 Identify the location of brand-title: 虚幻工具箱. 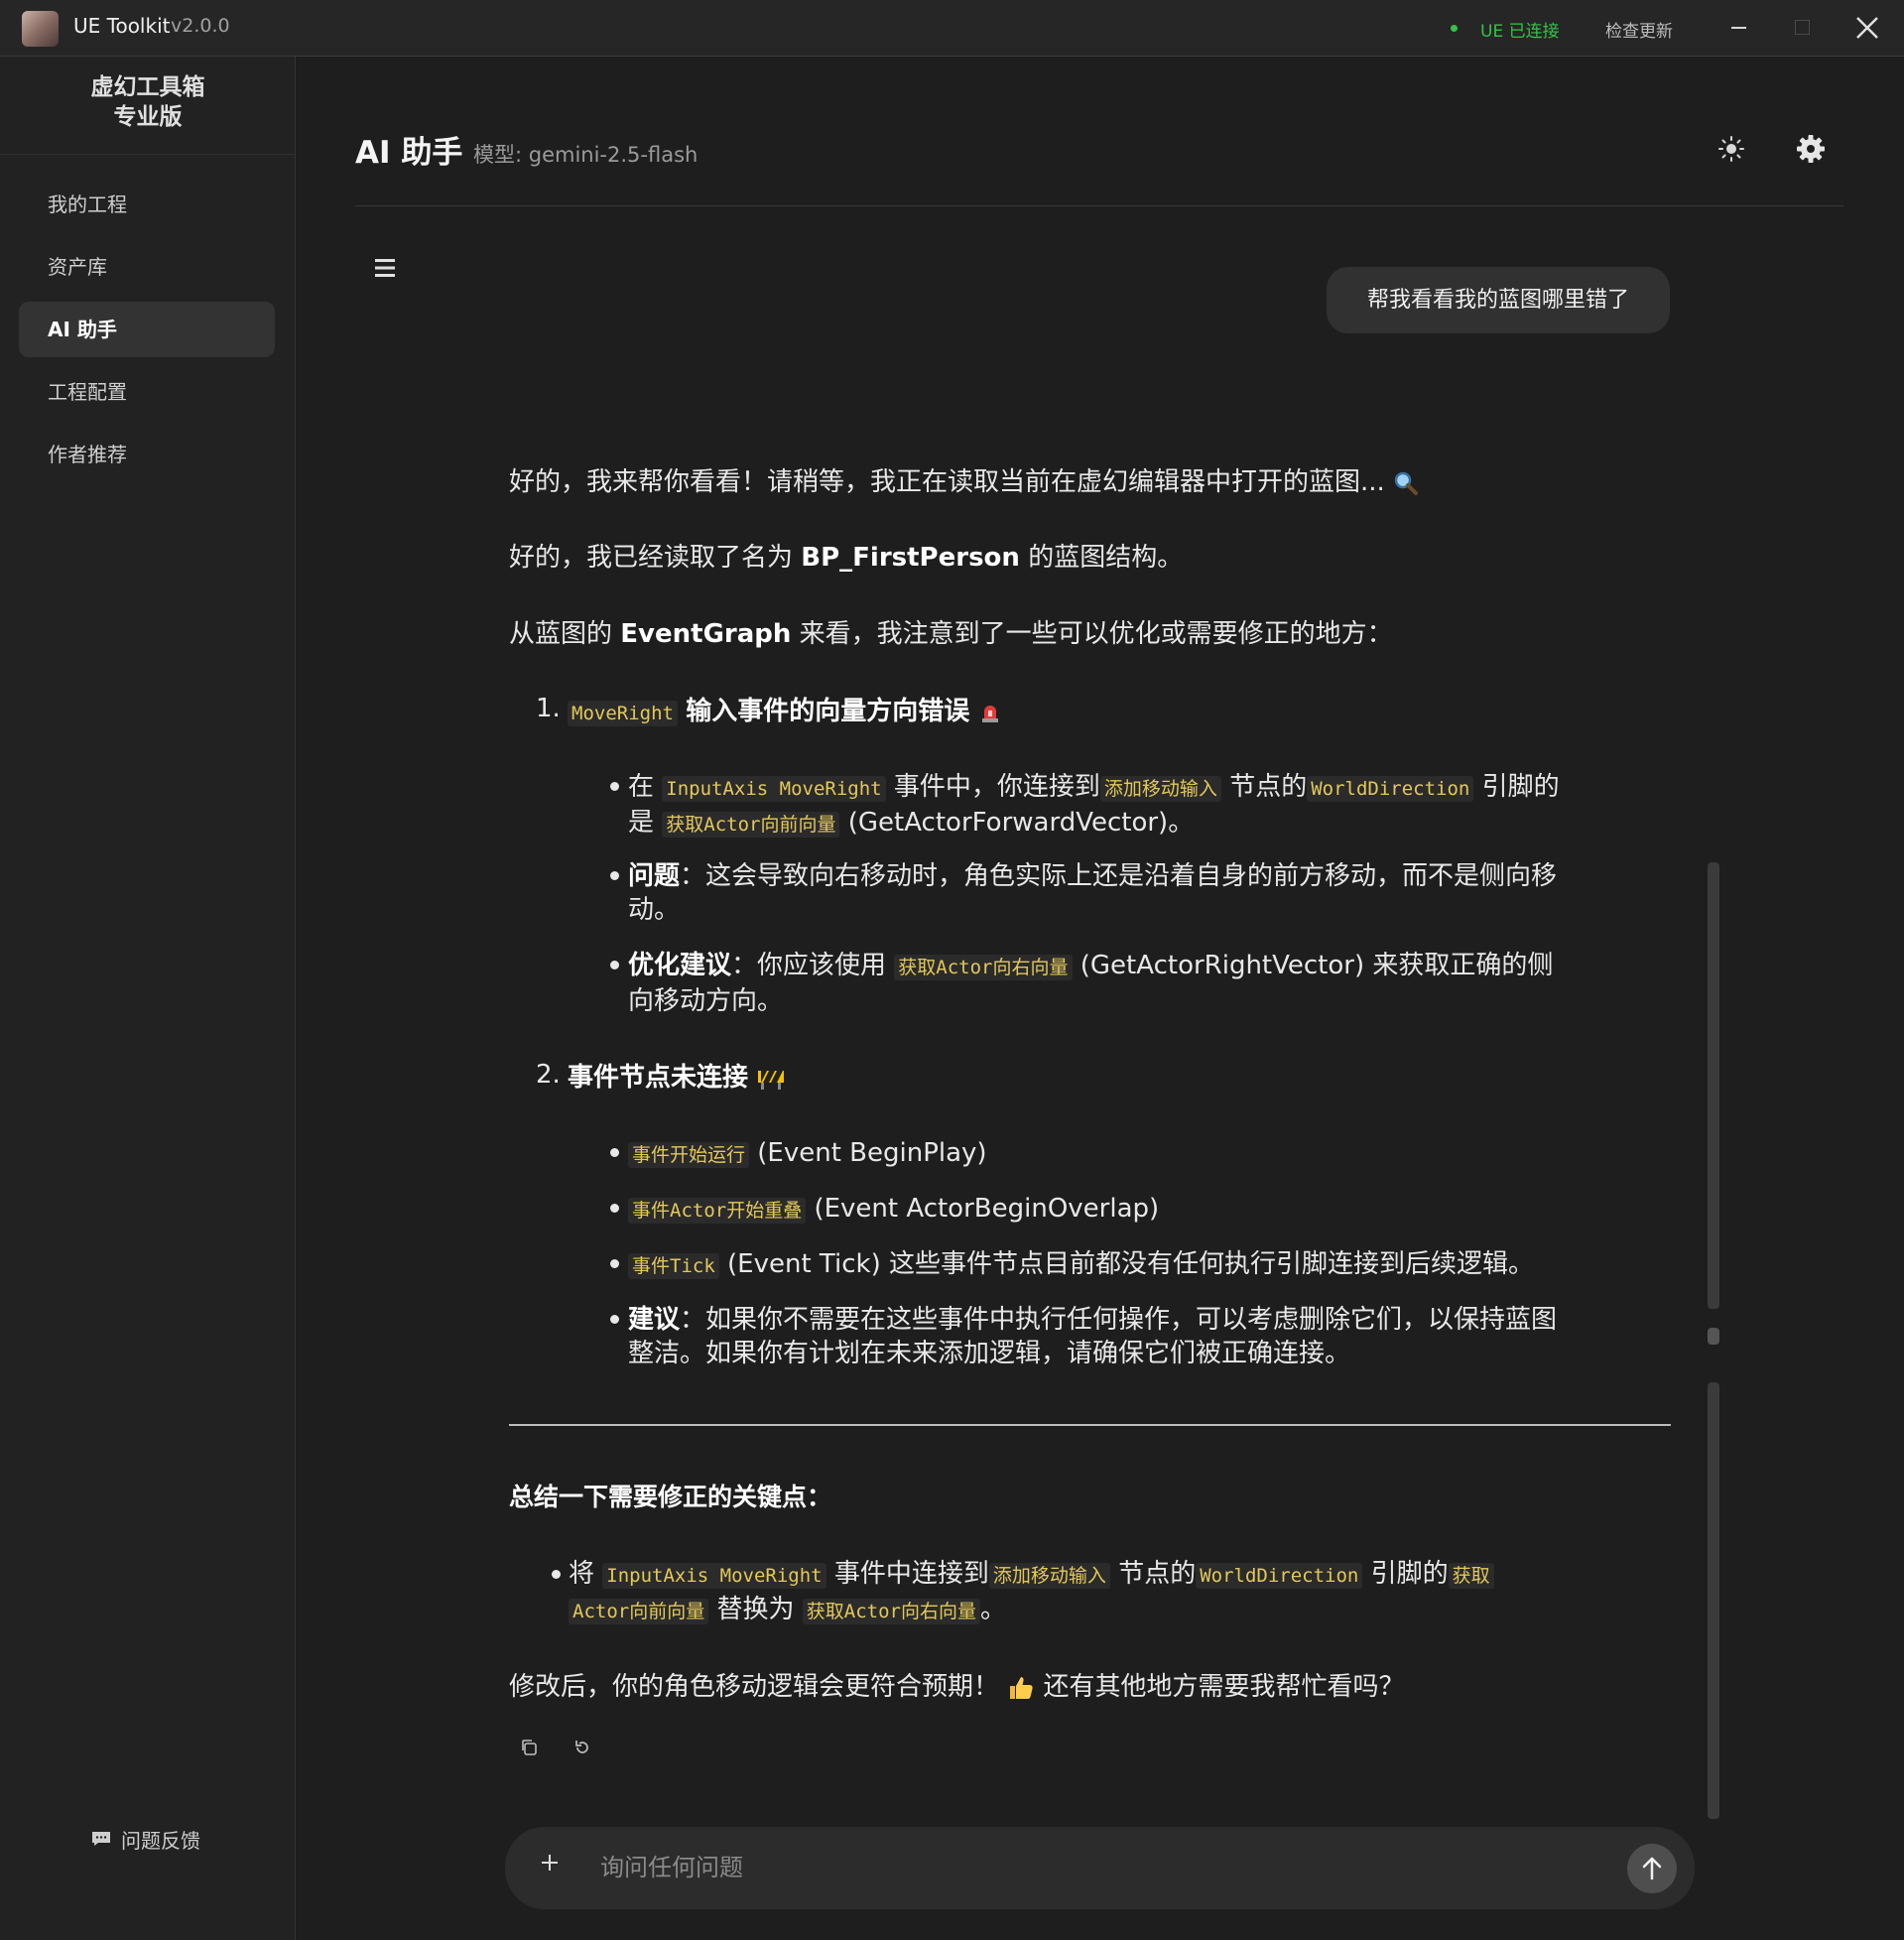
(147, 87).